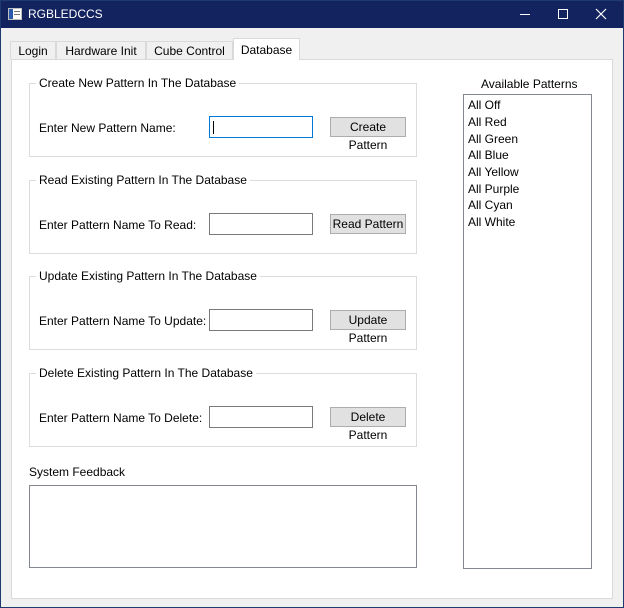  What do you see at coordinates (484, 105) in the screenshot?
I see `list-item: All Off` at bounding box center [484, 105].